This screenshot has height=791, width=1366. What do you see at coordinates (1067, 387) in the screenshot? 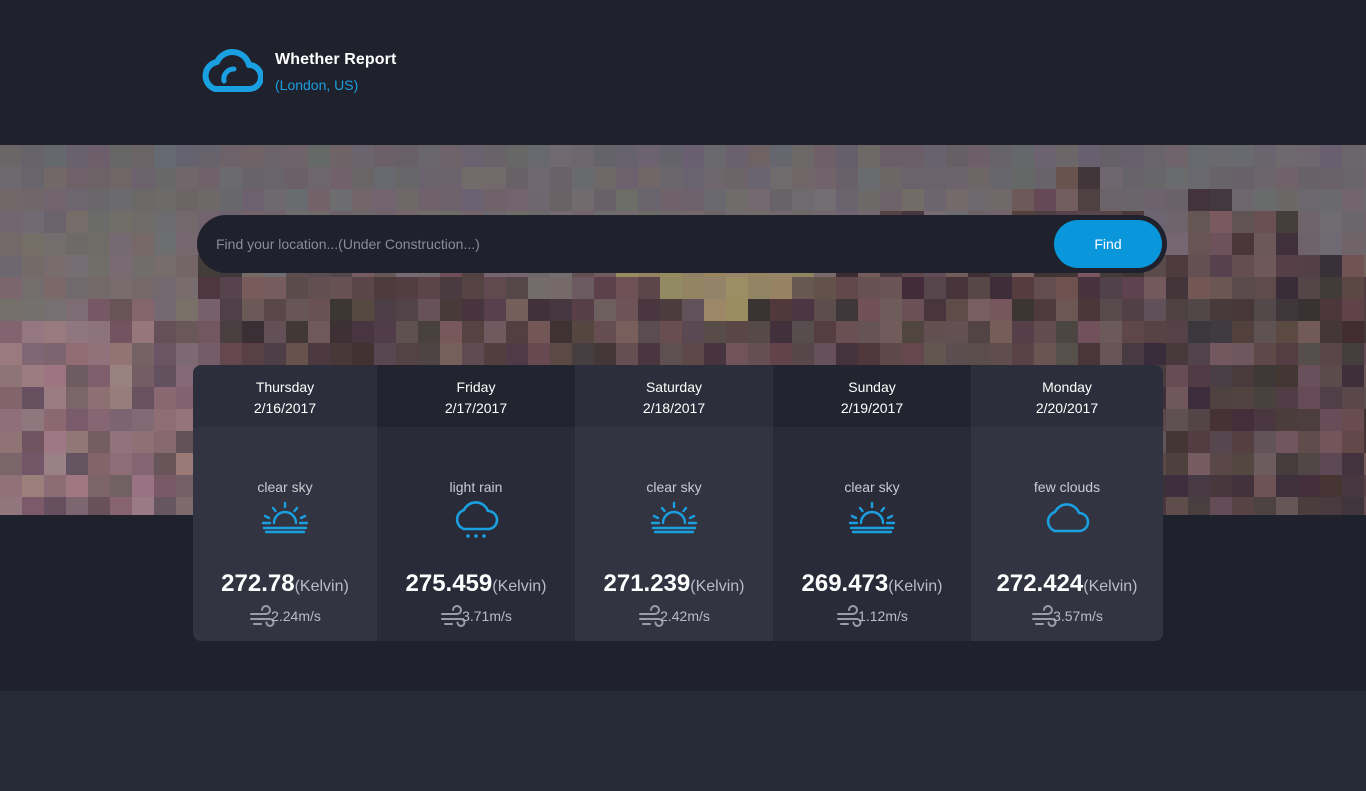
I see `day-name: Monday` at bounding box center [1067, 387].